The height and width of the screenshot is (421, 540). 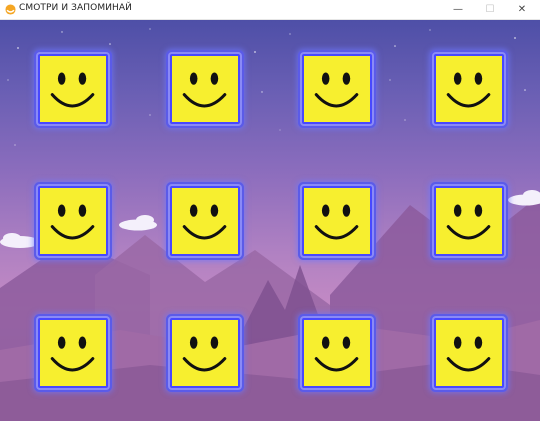 I want to click on maximize-button: ☐, so click(x=490, y=10).